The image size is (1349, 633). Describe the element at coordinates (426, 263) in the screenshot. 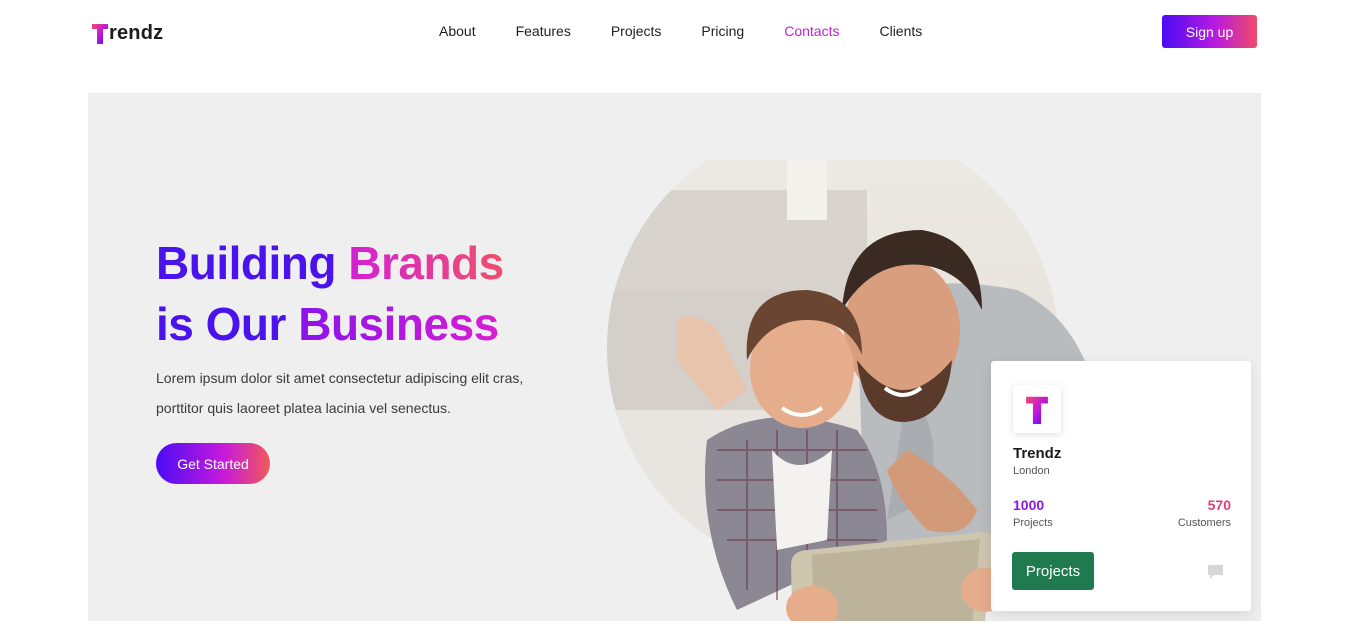

I see `headline-word-brands: Brands` at that location.